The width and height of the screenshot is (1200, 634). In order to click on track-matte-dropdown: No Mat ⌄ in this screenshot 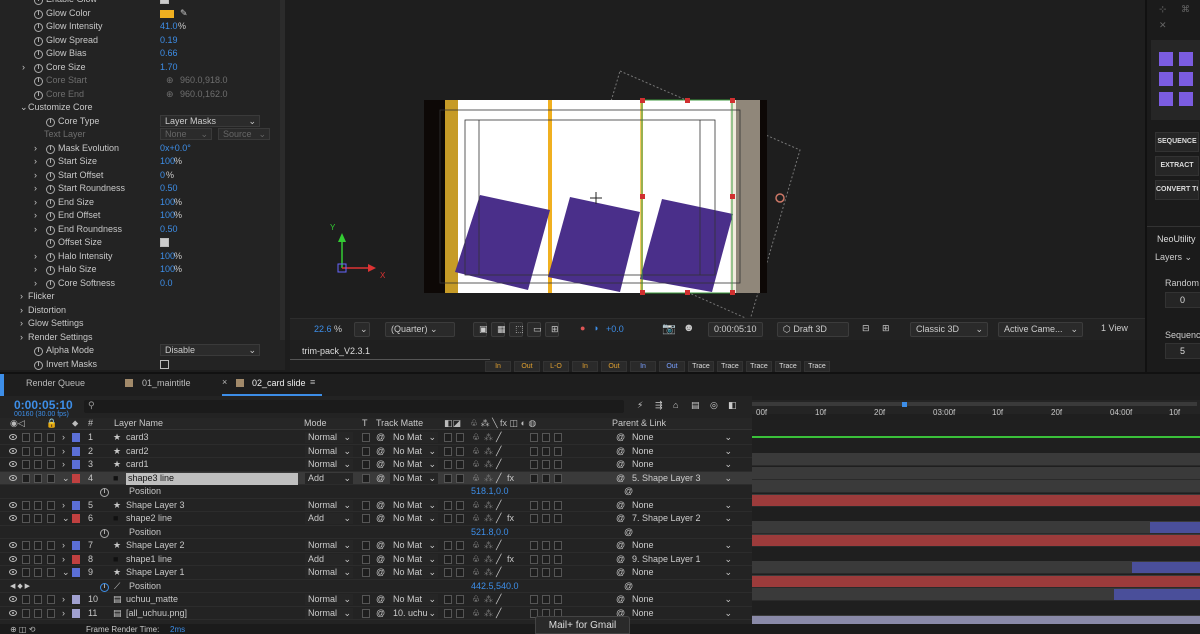, I will do `click(414, 599)`.